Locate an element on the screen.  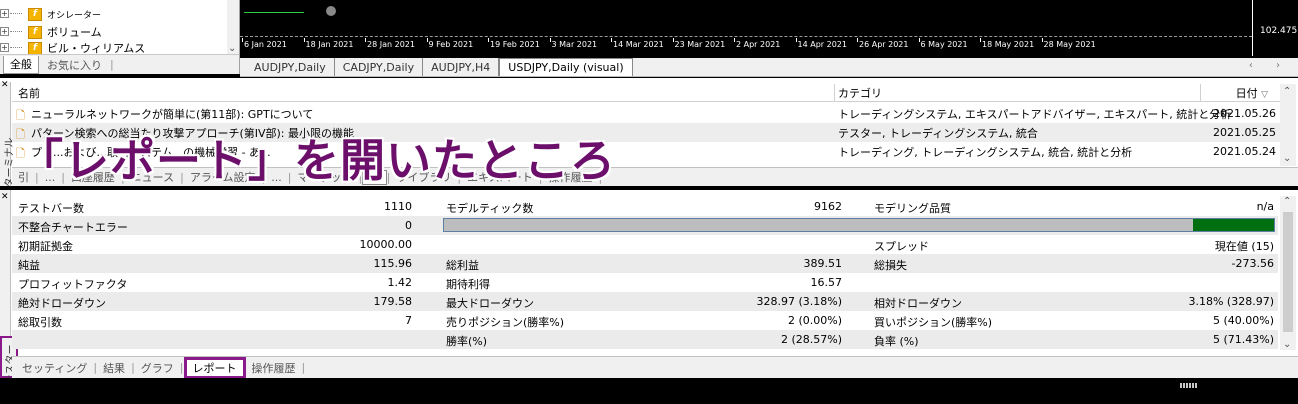
report-value: 2 (0.00%) is located at coordinates (814, 320).